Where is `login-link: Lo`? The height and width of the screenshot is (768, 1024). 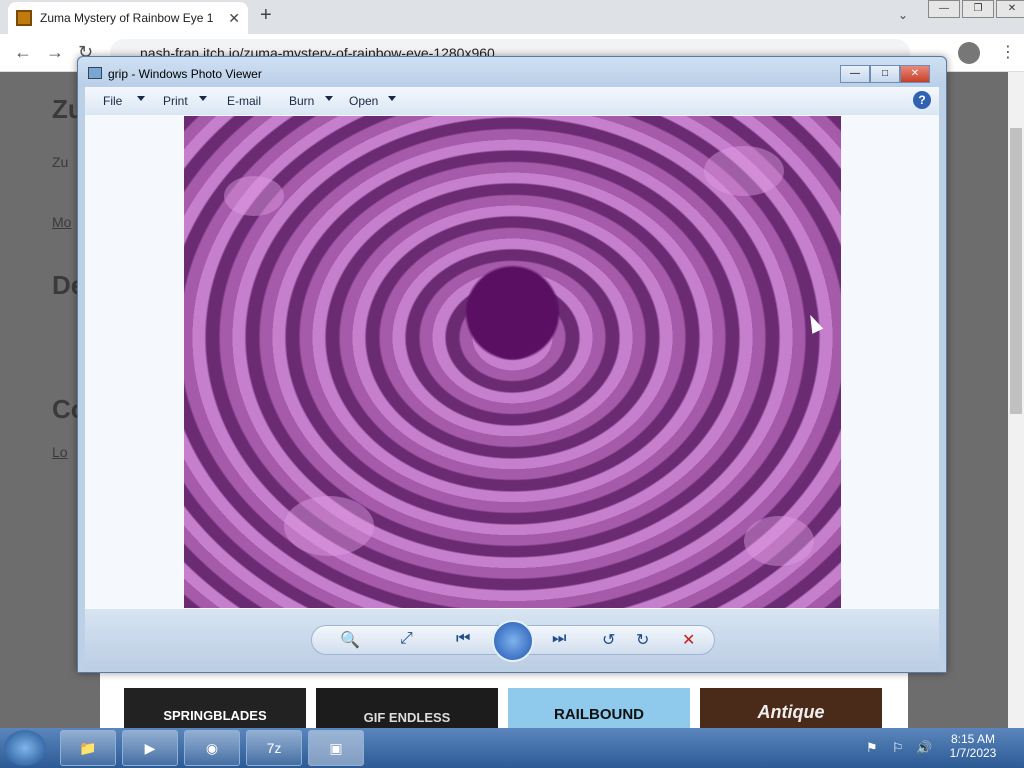
login-link: Lo is located at coordinates (60, 452).